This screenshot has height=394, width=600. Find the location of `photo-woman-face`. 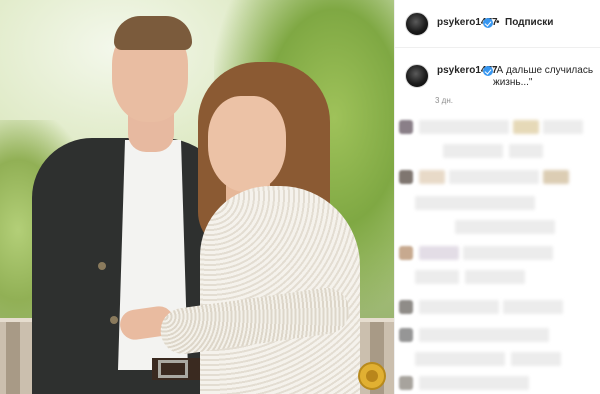

photo-woman-face is located at coordinates (247, 144).